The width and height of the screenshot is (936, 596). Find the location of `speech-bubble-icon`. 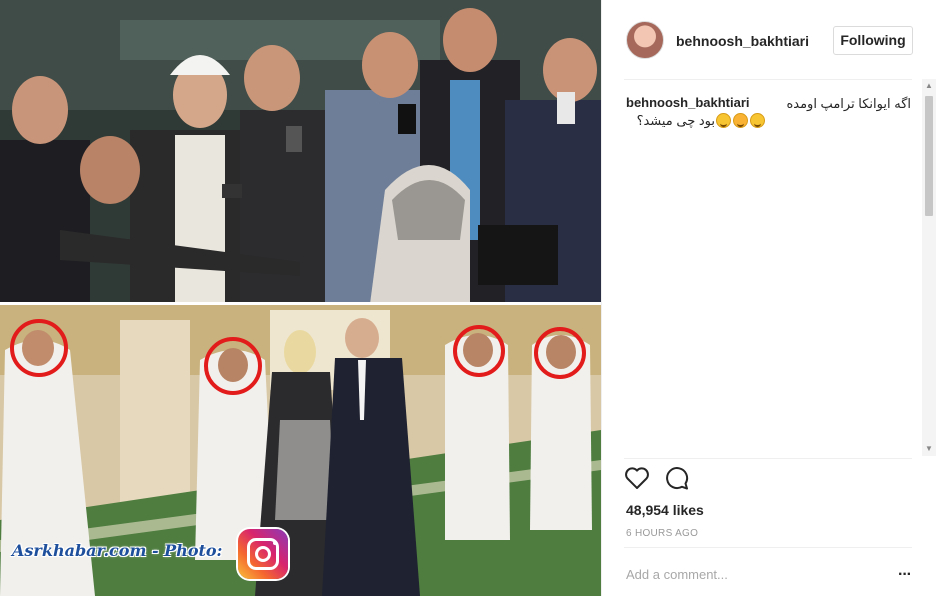

speech-bubble-icon is located at coordinates (677, 478).